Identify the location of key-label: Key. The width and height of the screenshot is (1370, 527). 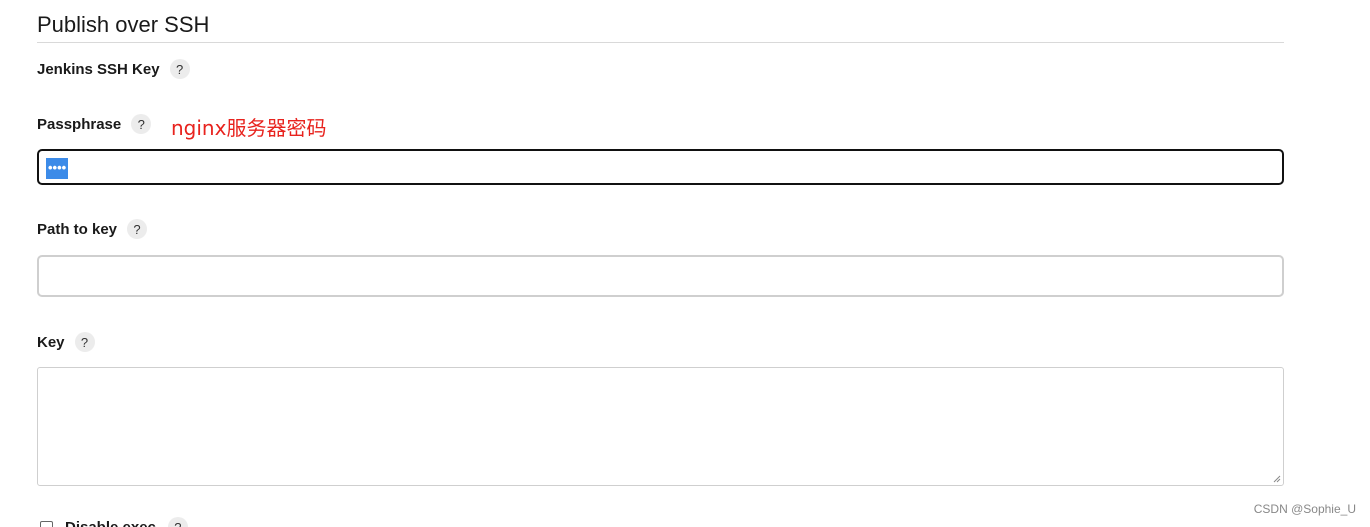
(51, 342).